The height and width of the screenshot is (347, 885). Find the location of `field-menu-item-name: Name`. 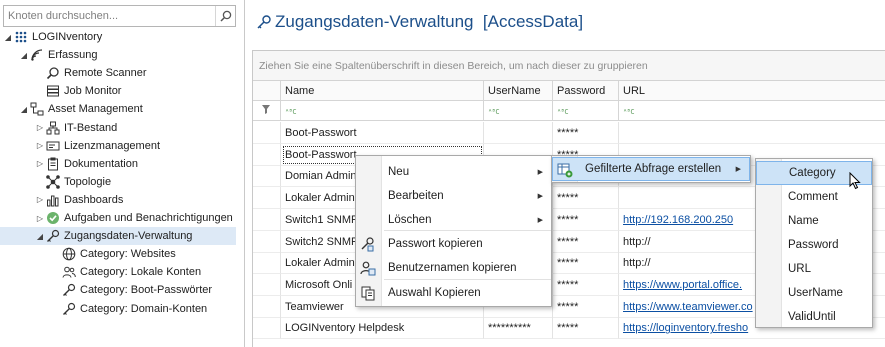

field-menu-item-name: Name is located at coordinates (814, 221).